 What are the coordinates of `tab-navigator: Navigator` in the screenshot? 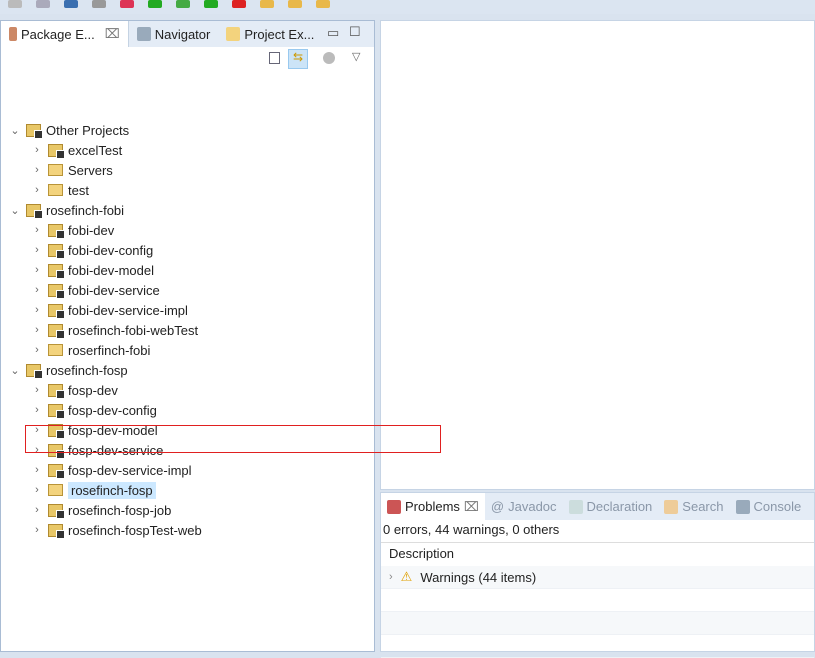 It's located at (174, 34).